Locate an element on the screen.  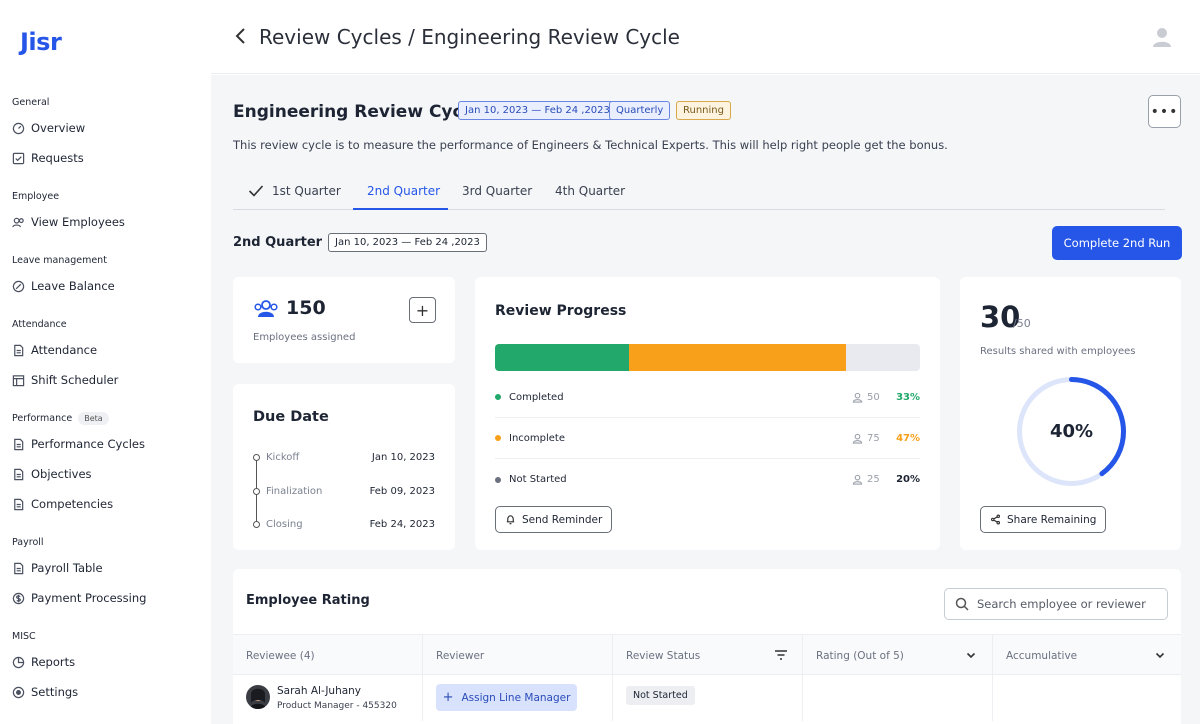
sidebar-item-label: Competencies is located at coordinates (72, 504).